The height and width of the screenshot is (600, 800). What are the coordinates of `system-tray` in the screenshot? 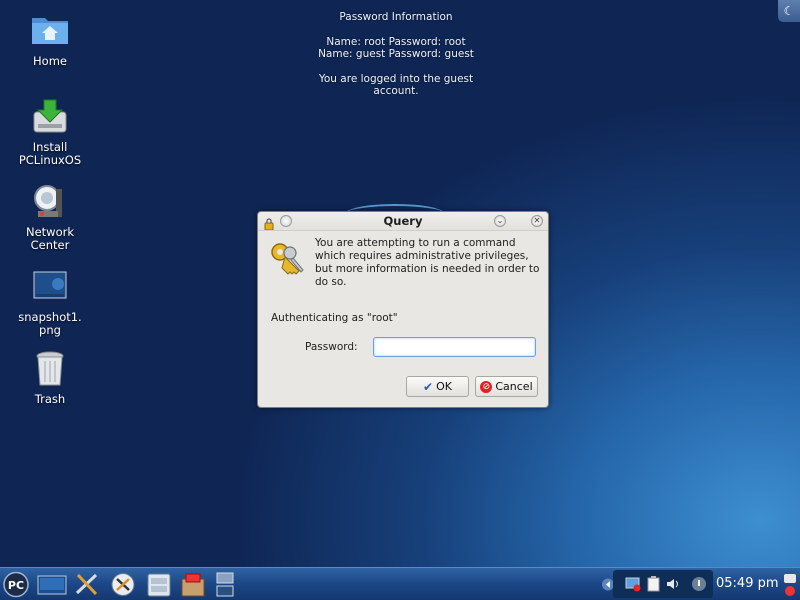 It's located at (663, 584).